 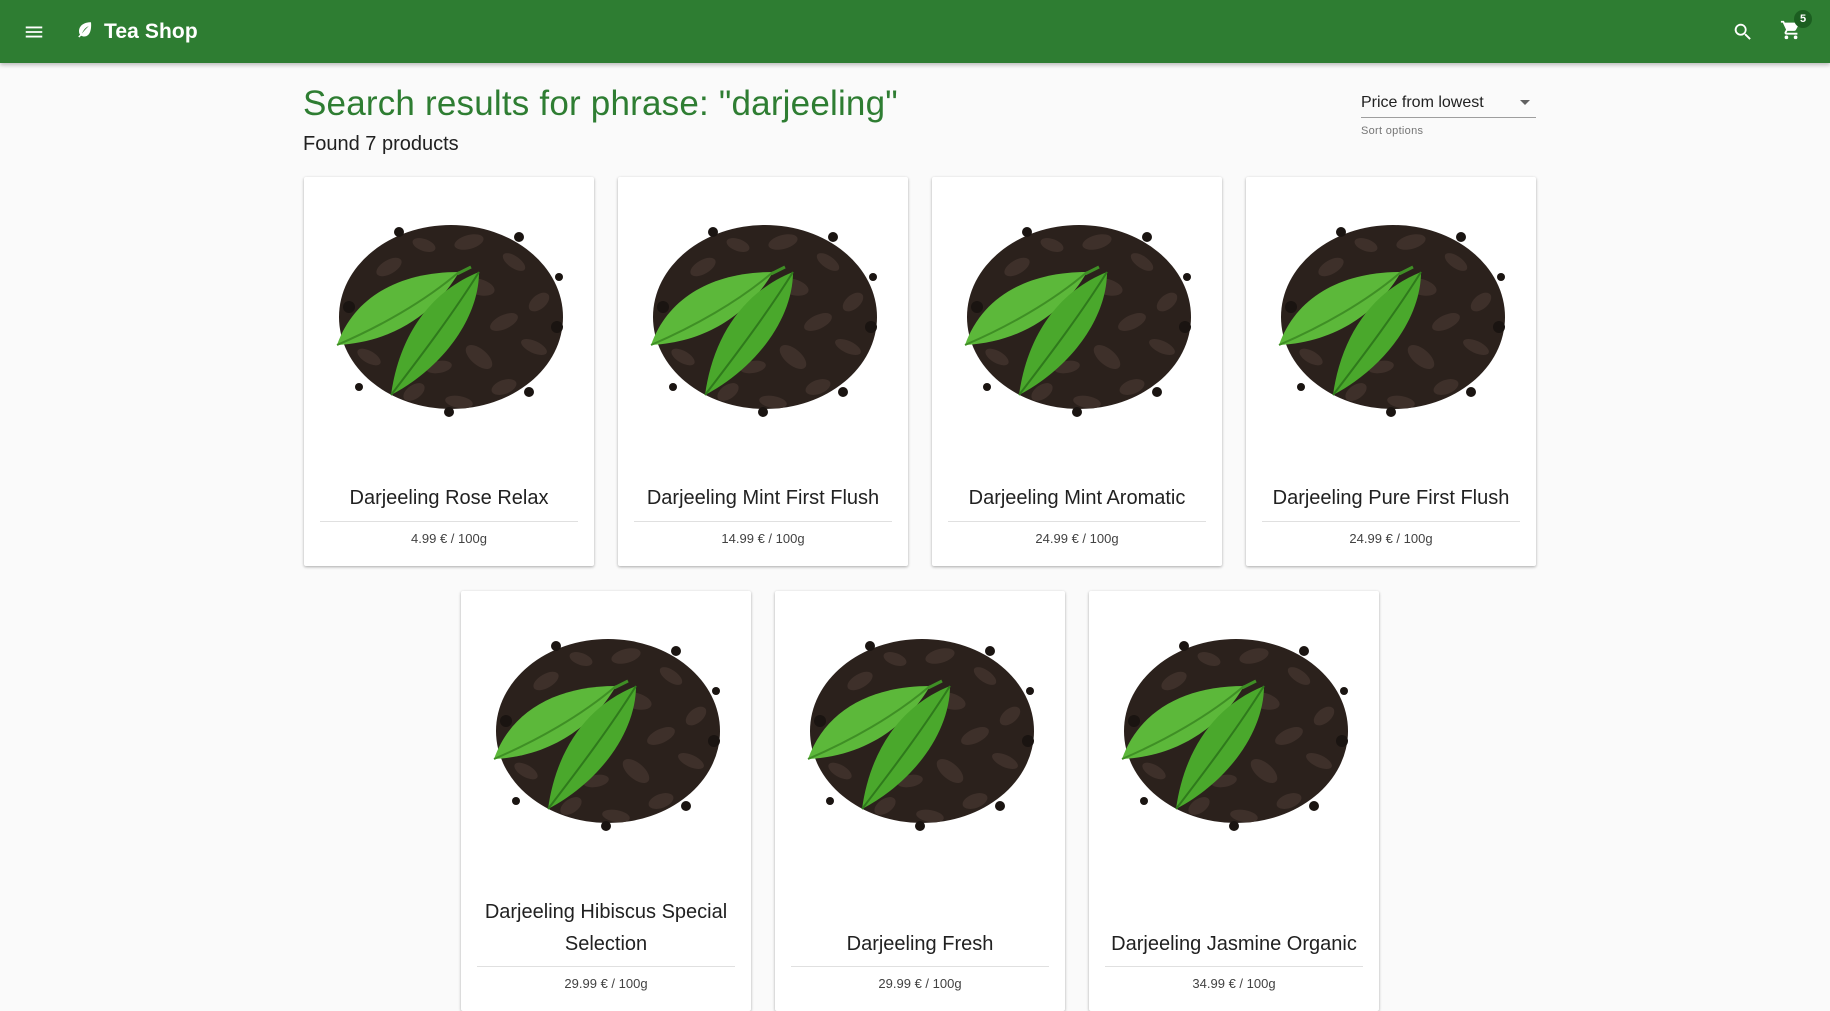 I want to click on product-name: Darjeeling Pure First Flush, so click(x=1391, y=498).